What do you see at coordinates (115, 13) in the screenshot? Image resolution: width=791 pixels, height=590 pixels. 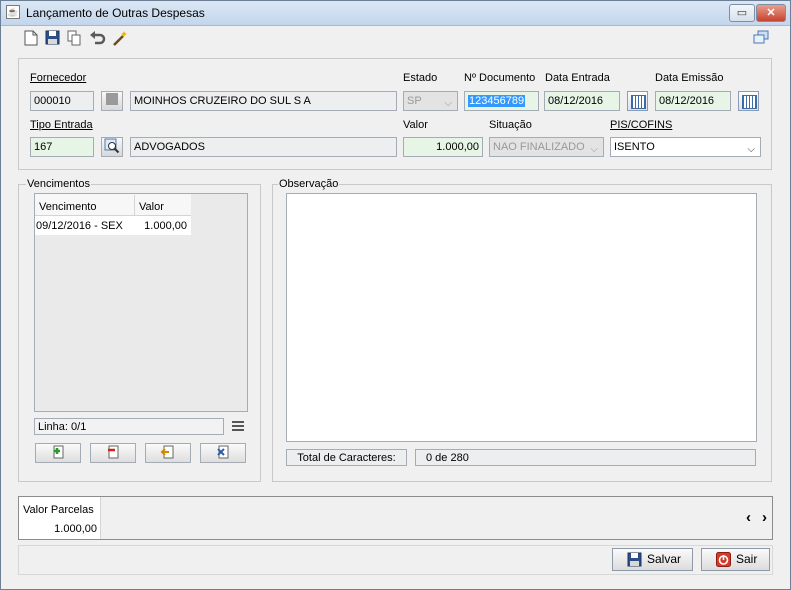 I see `window-title: Lançamento de Outras Despesas` at bounding box center [115, 13].